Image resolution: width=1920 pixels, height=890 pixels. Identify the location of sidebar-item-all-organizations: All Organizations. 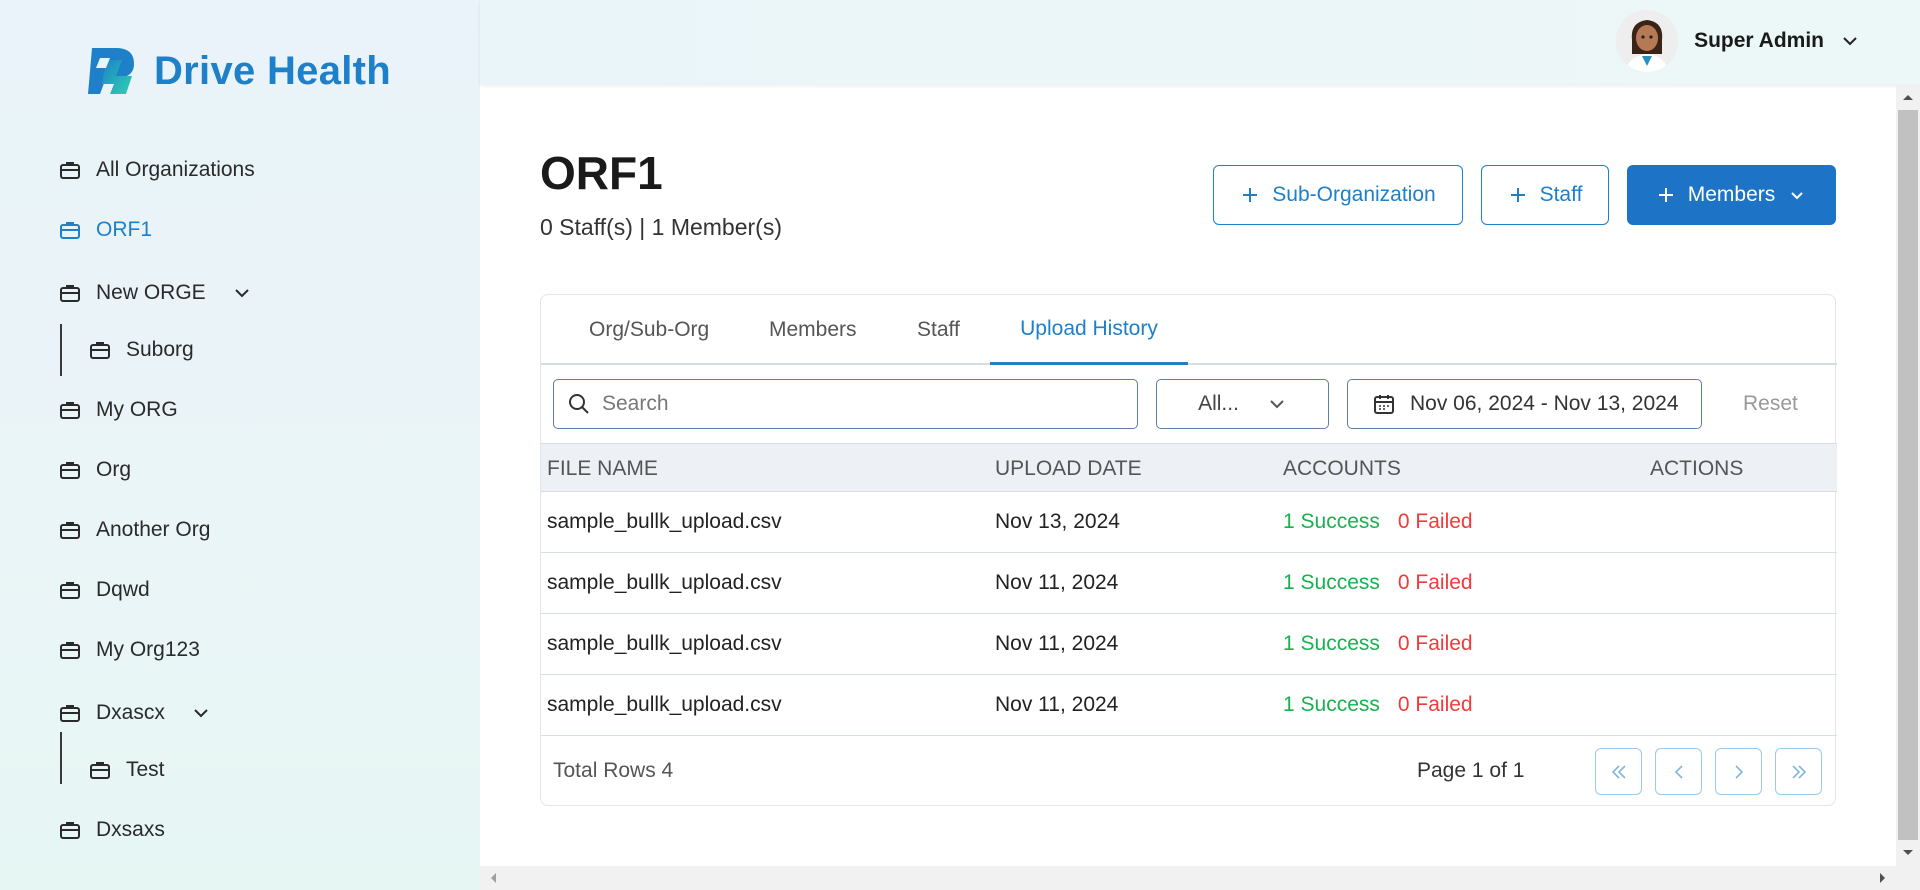
(156, 170).